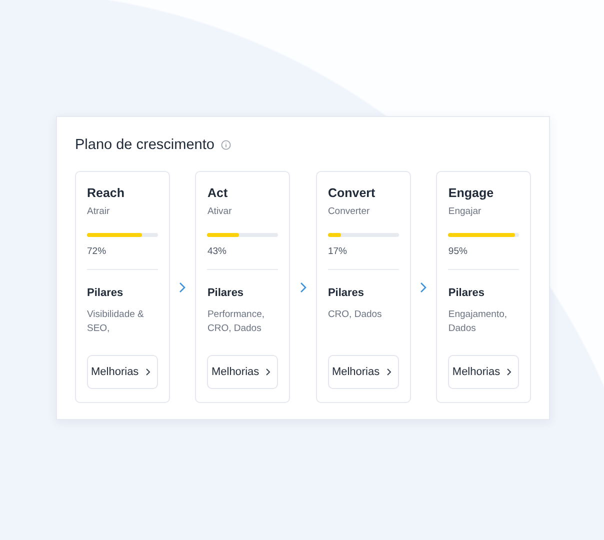 This screenshot has width=604, height=540. What do you see at coordinates (226, 145) in the screenshot?
I see `info-icon` at bounding box center [226, 145].